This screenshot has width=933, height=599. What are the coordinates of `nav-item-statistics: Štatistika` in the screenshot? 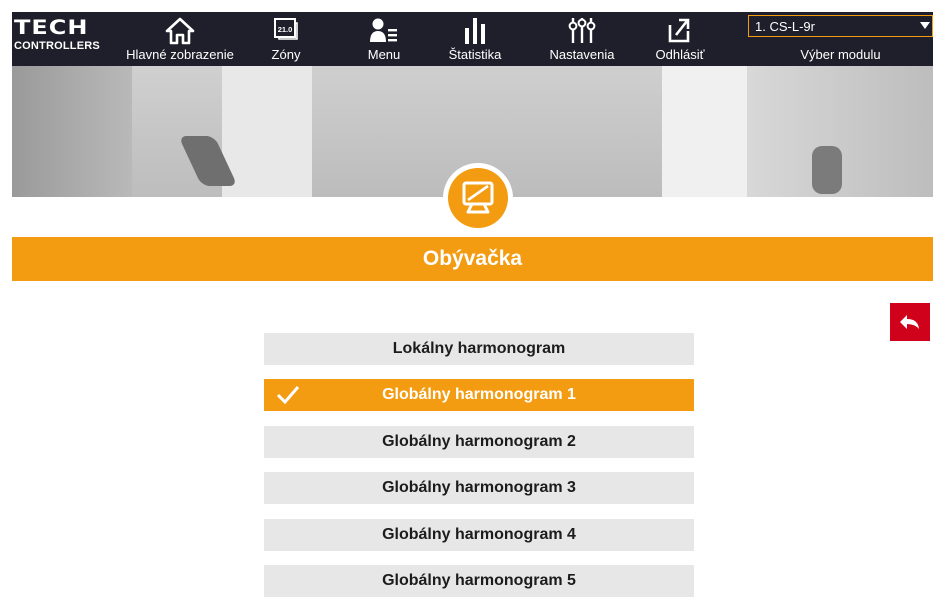 It's located at (475, 39).